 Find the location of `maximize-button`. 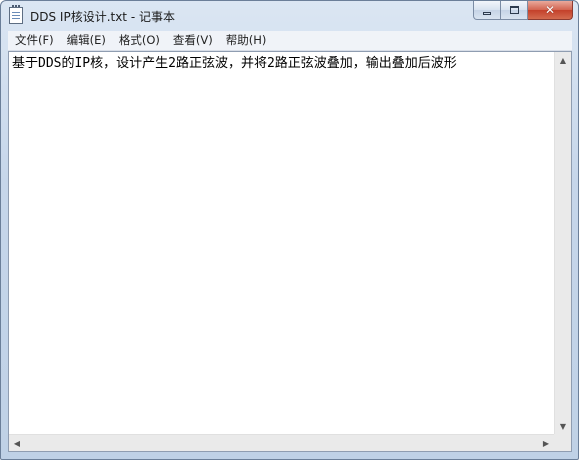

maximize-button is located at coordinates (514, 10).